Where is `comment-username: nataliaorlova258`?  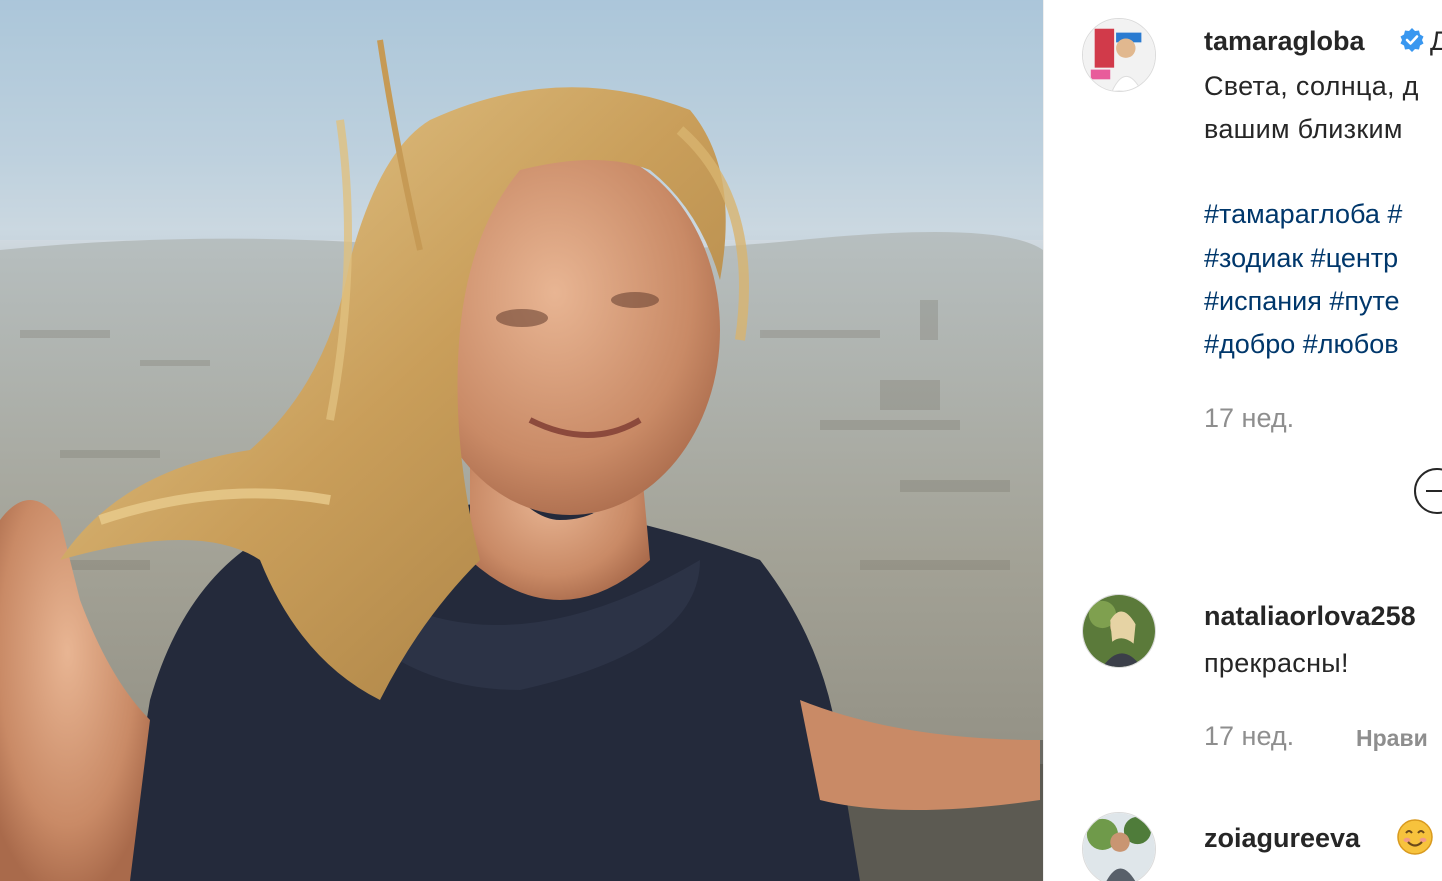 comment-username: nataliaorlova258 is located at coordinates (1310, 616).